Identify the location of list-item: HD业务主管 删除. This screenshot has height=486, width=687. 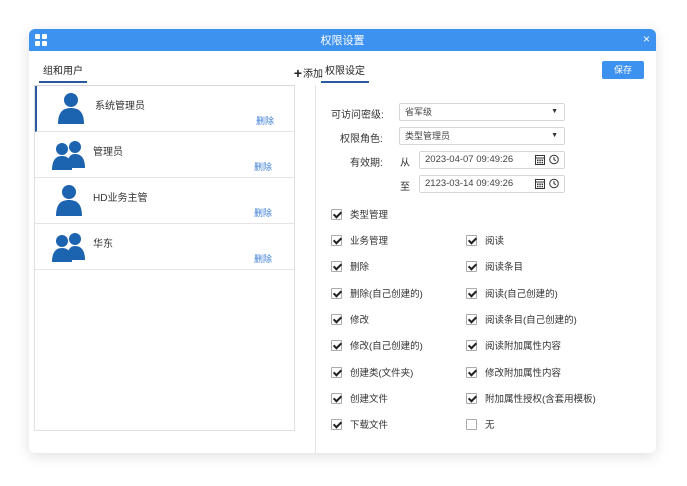
(164, 201).